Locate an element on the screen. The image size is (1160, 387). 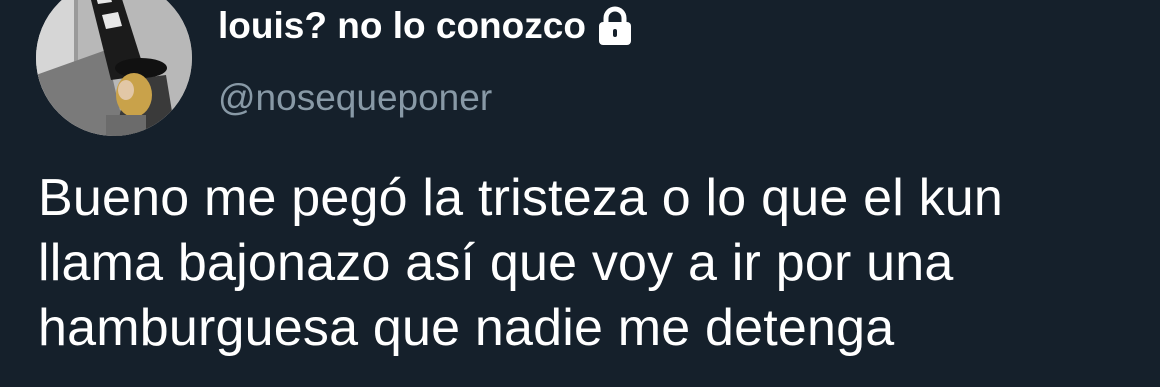
tweet-text-line: llama bajonazo así que voy a ir por una is located at coordinates (496, 263).